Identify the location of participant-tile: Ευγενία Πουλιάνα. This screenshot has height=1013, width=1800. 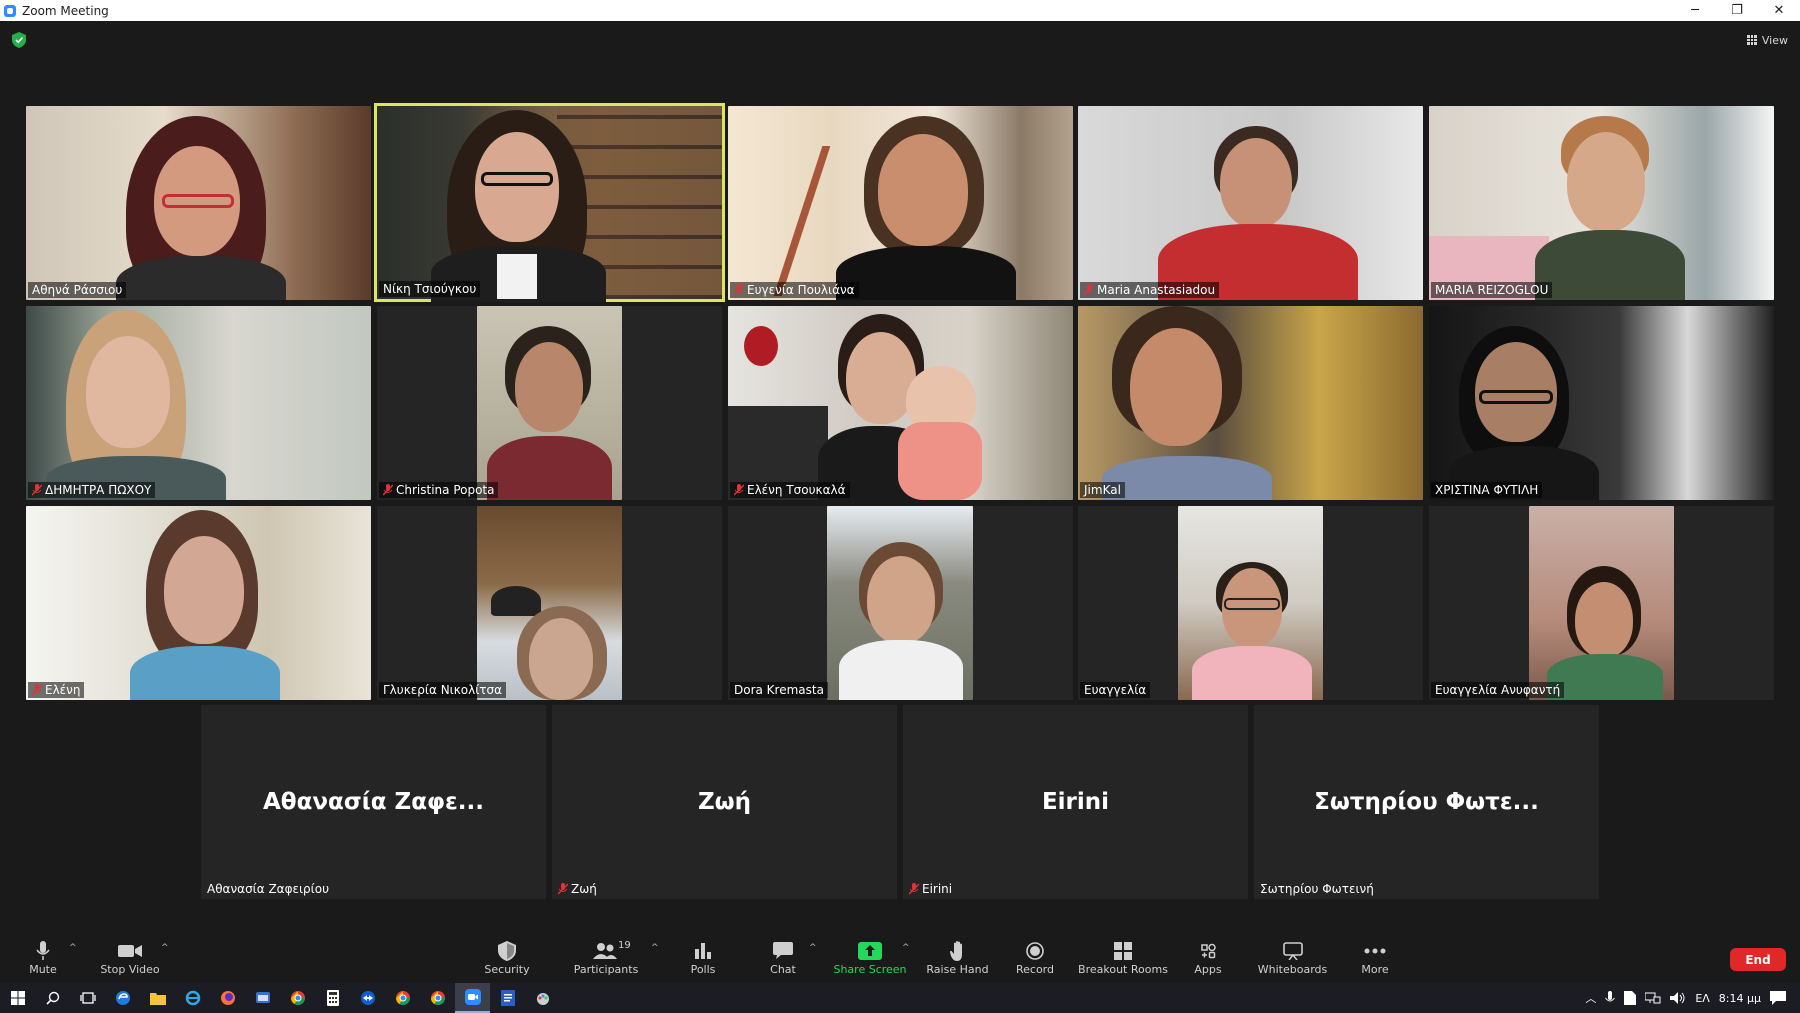
(900, 203).